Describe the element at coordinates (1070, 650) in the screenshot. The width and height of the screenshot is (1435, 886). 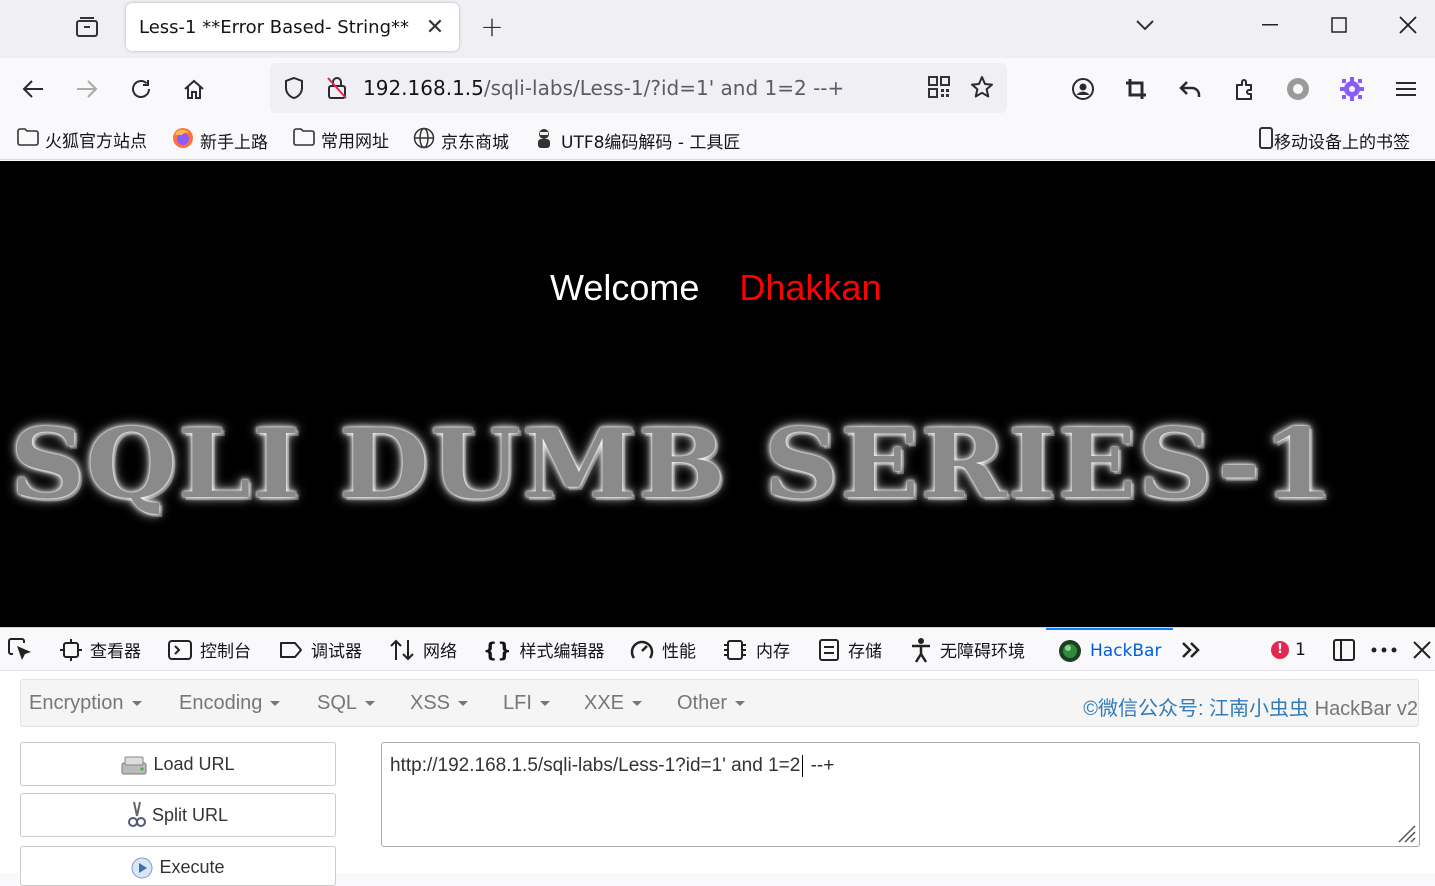
I see `hackbar-logo-icon` at that location.